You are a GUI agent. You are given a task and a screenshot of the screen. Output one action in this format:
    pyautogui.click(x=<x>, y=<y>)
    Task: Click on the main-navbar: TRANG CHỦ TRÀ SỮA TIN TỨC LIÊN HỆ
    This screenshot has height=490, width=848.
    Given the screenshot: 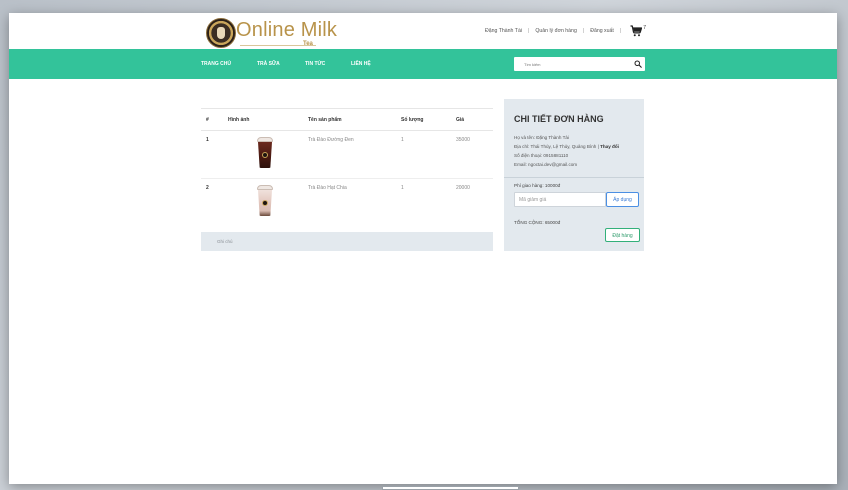 What is the action you would take?
    pyautogui.click(x=423, y=64)
    